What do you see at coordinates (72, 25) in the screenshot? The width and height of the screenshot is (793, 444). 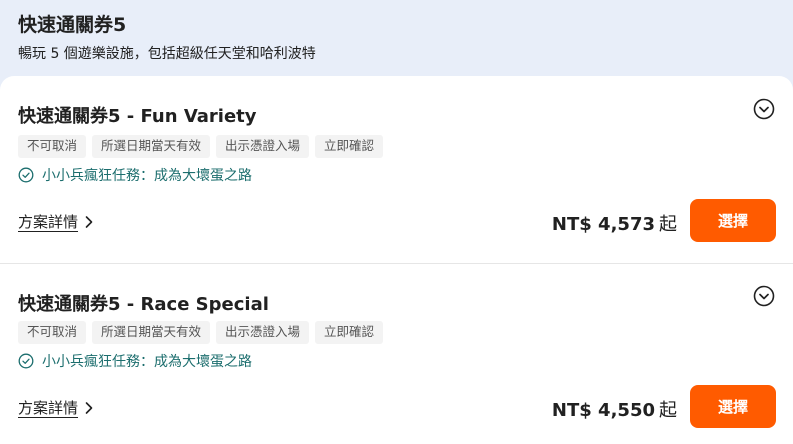 I see `page-title: 快速通關券5` at bounding box center [72, 25].